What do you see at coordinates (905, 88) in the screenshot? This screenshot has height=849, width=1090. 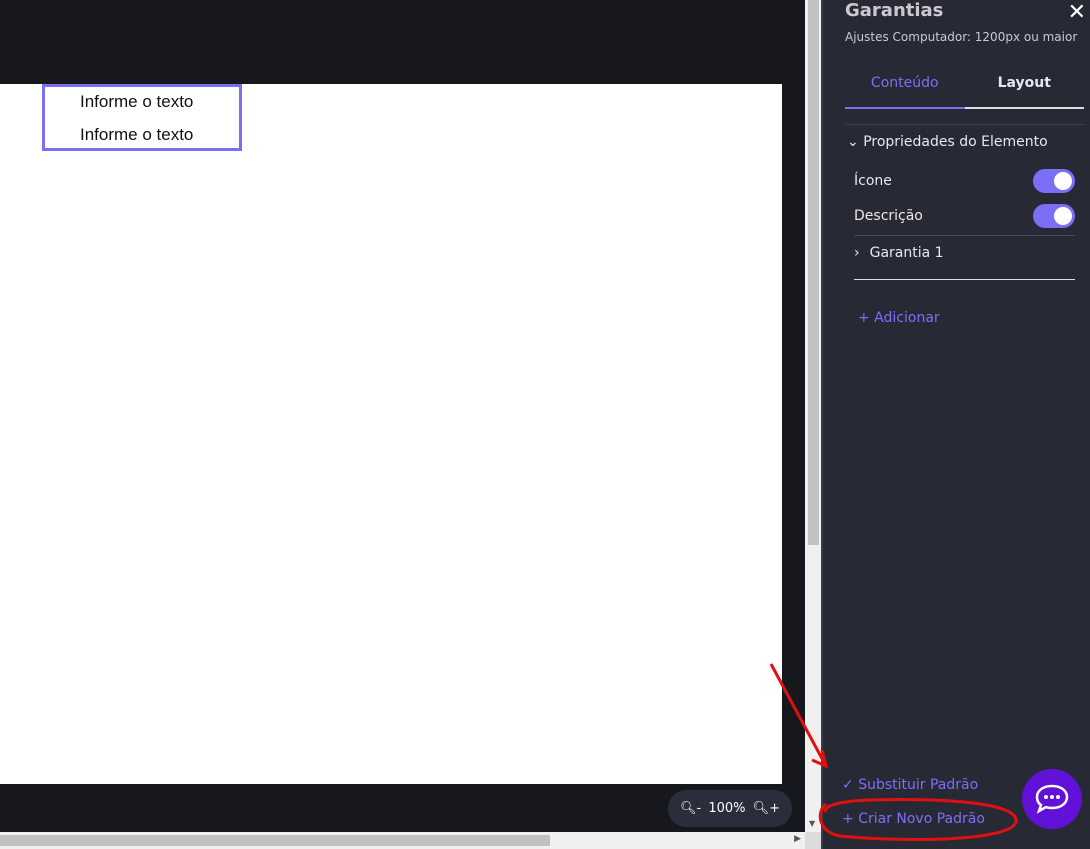 I see `tab-conteudo: Conteúdo` at bounding box center [905, 88].